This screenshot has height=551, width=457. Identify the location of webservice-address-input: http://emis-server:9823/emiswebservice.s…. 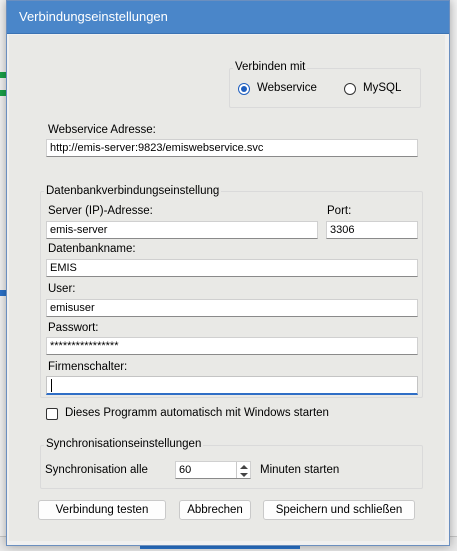
(232, 148).